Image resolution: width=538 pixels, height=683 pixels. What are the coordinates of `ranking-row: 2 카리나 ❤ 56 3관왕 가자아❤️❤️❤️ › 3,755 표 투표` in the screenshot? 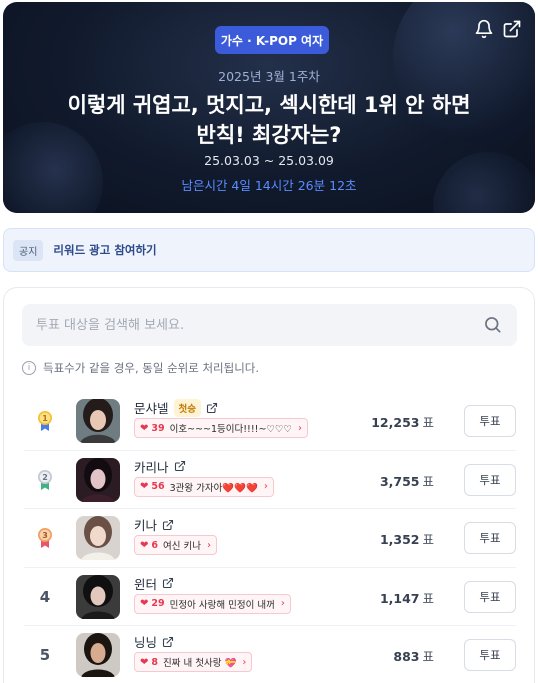 It's located at (270, 480).